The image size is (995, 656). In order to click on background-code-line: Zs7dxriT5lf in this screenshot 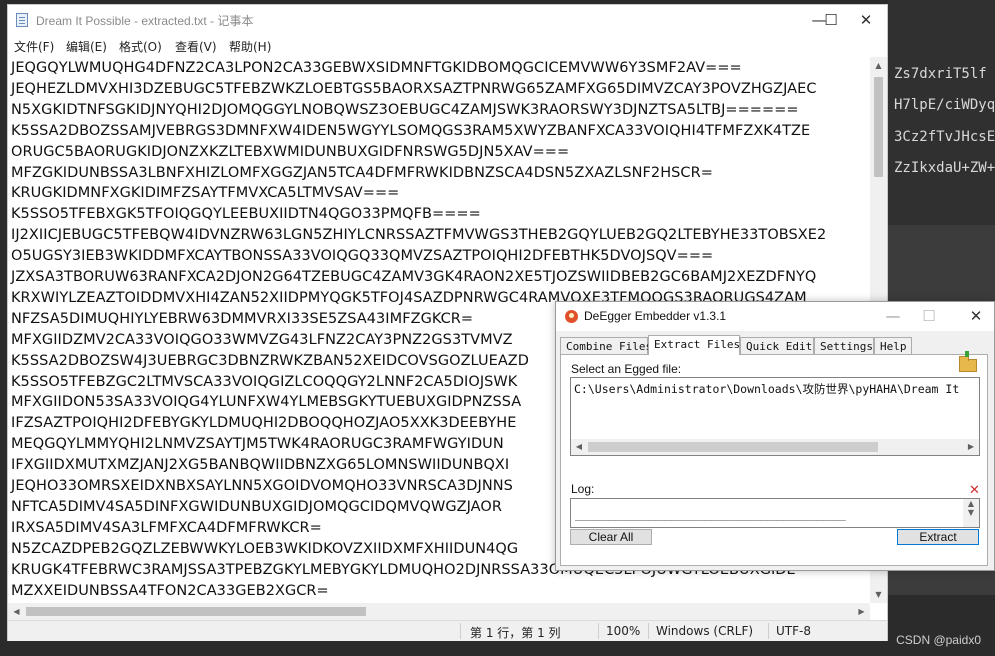, I will do `click(940, 74)`.